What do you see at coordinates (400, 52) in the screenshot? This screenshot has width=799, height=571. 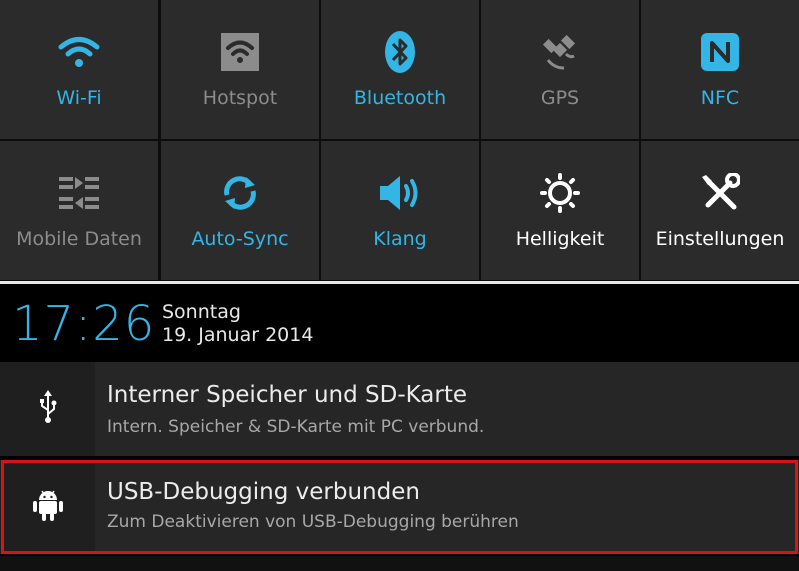 I see `bluetooth-icon` at bounding box center [400, 52].